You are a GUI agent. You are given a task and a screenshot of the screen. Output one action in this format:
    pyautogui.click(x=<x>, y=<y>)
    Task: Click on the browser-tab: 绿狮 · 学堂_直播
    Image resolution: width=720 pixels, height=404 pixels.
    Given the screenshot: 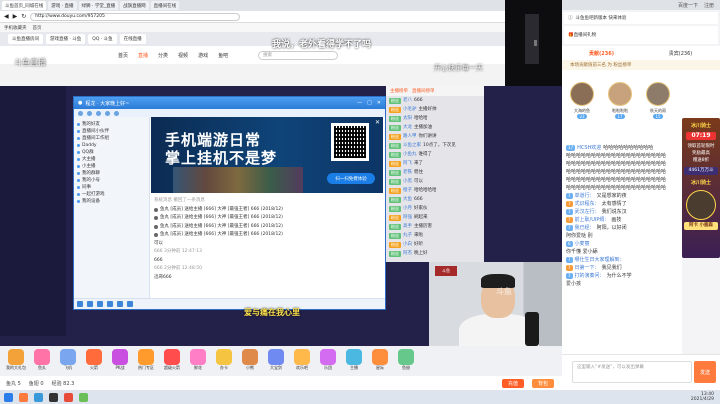 What is the action you would take?
    pyautogui.click(x=98, y=5)
    